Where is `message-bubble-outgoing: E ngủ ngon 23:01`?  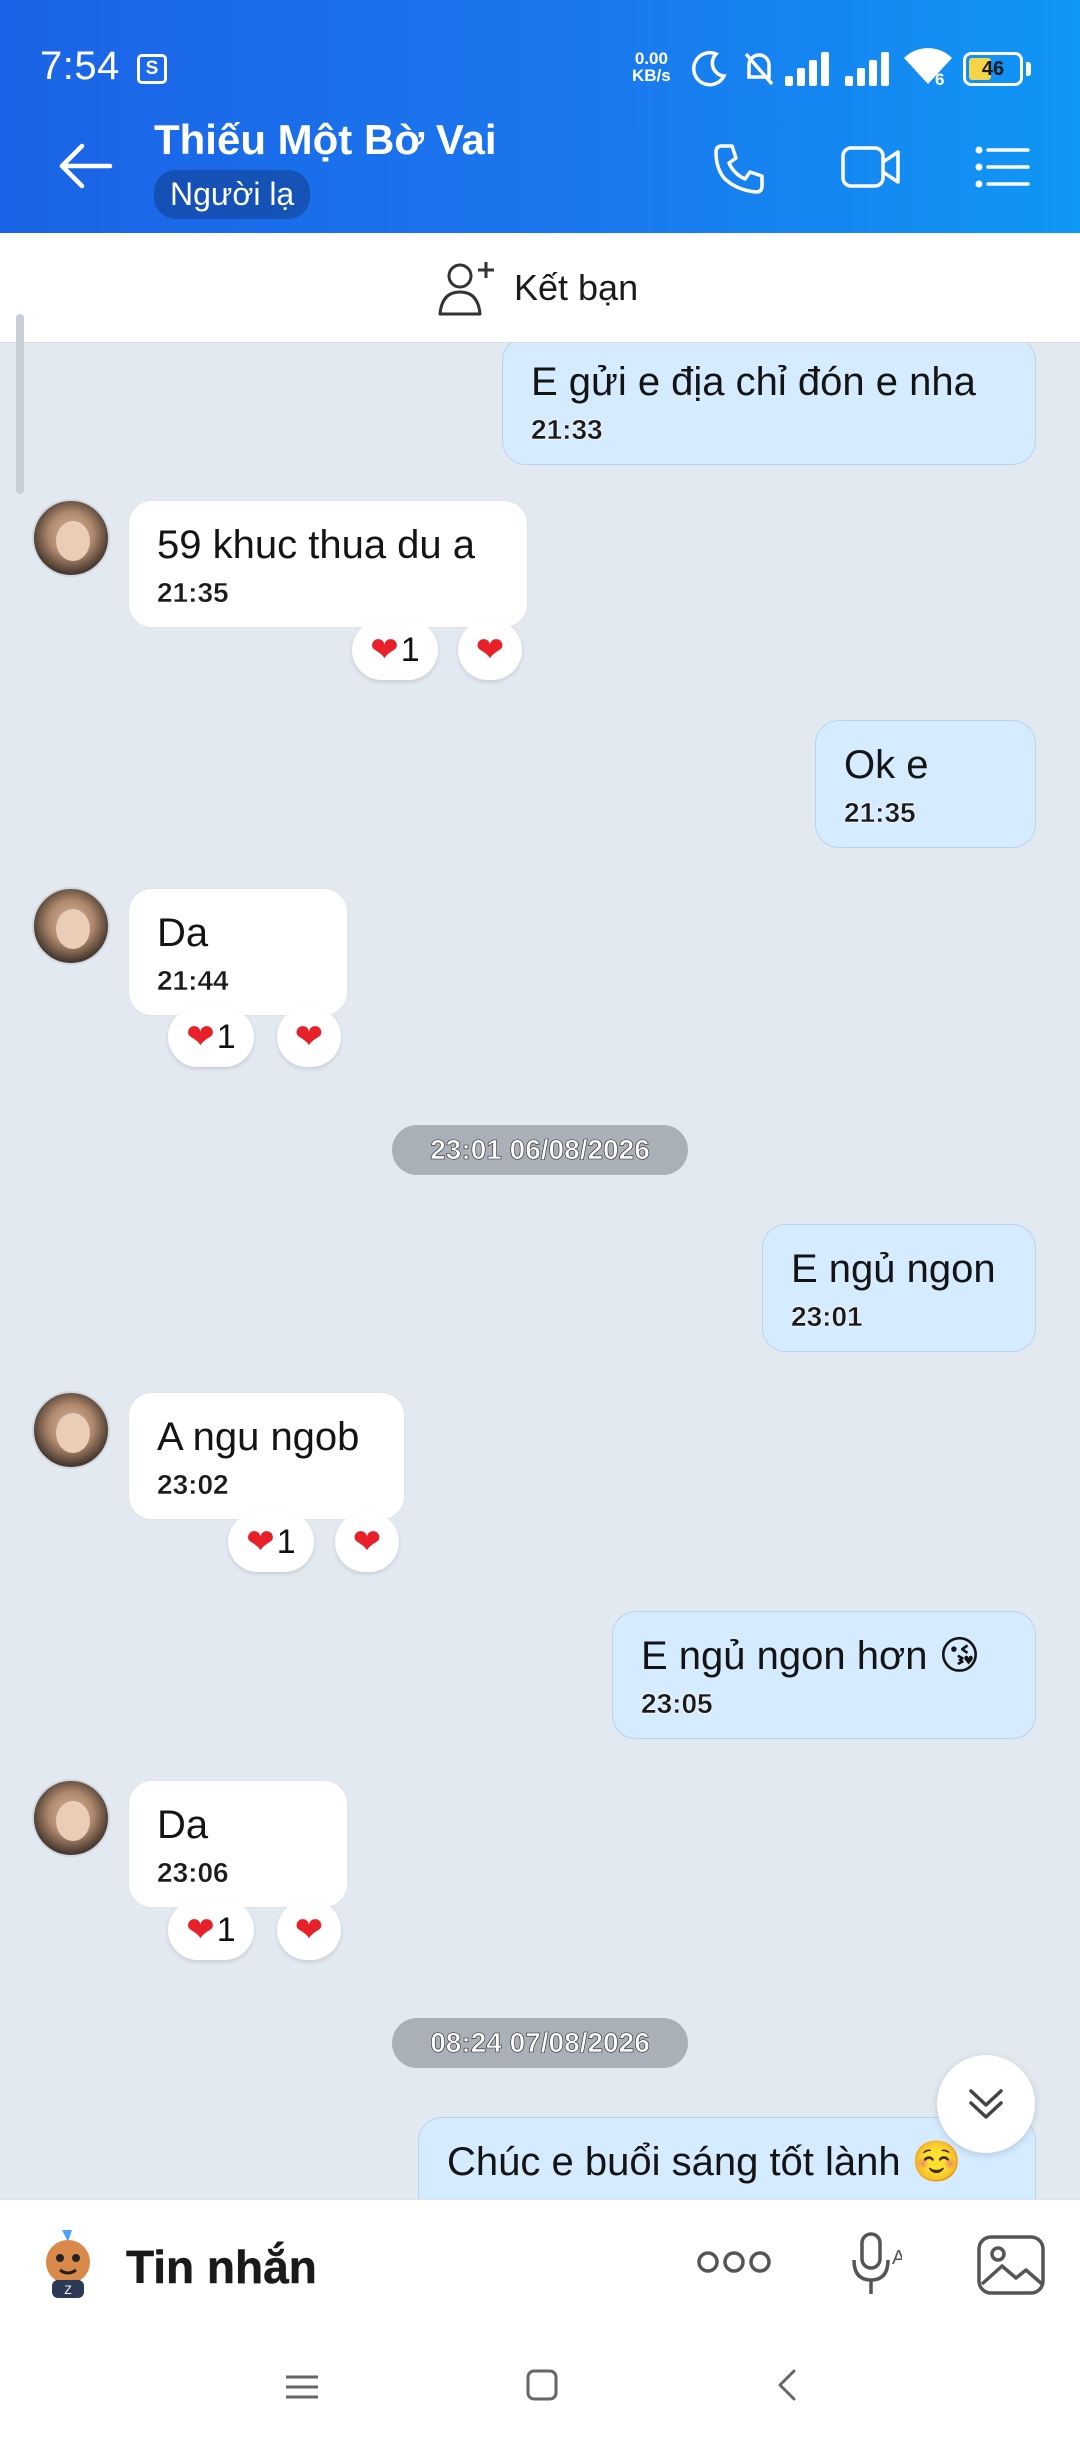
message-bubble-outgoing: E ngủ ngon 23:01 is located at coordinates (899, 1288).